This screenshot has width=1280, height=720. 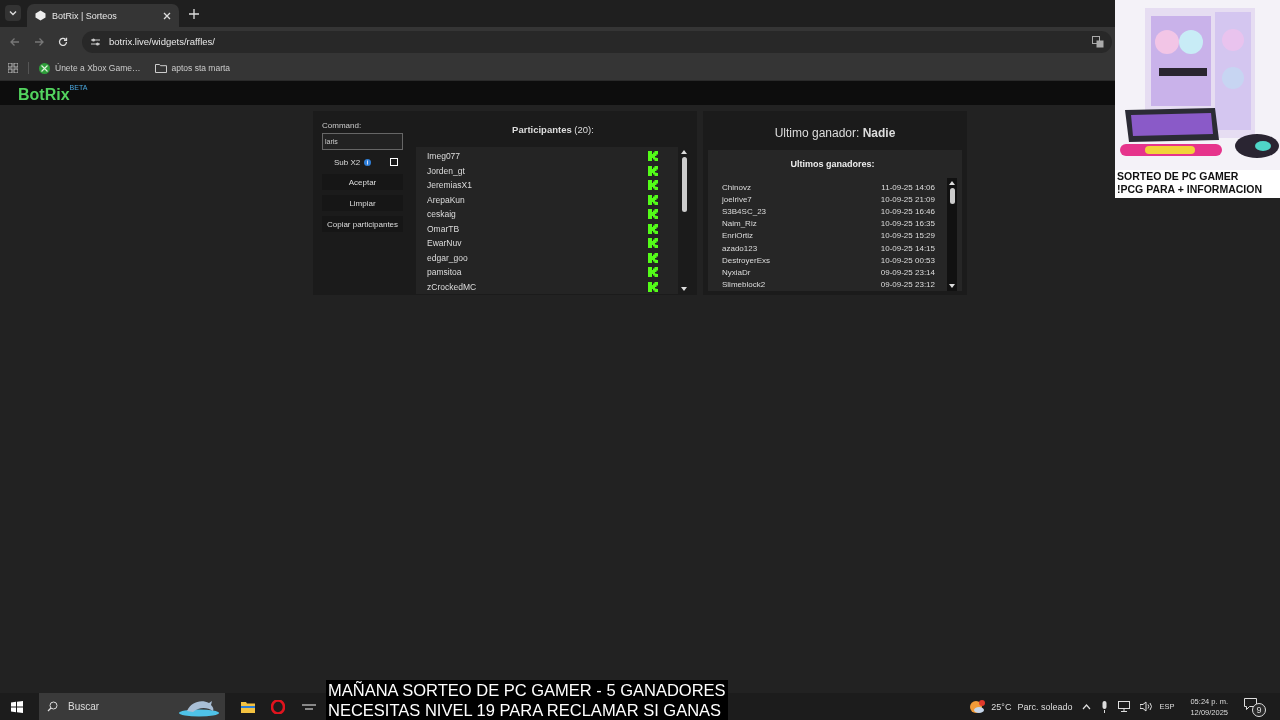 I want to click on search-field: Buscar, so click(x=132, y=706).